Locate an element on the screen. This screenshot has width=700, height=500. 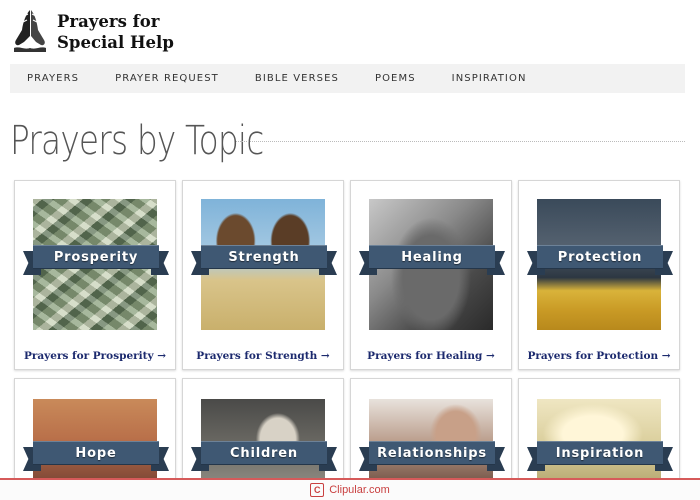
nav-item-bible-verses: BIBLE VERSES is located at coordinates (297, 78).